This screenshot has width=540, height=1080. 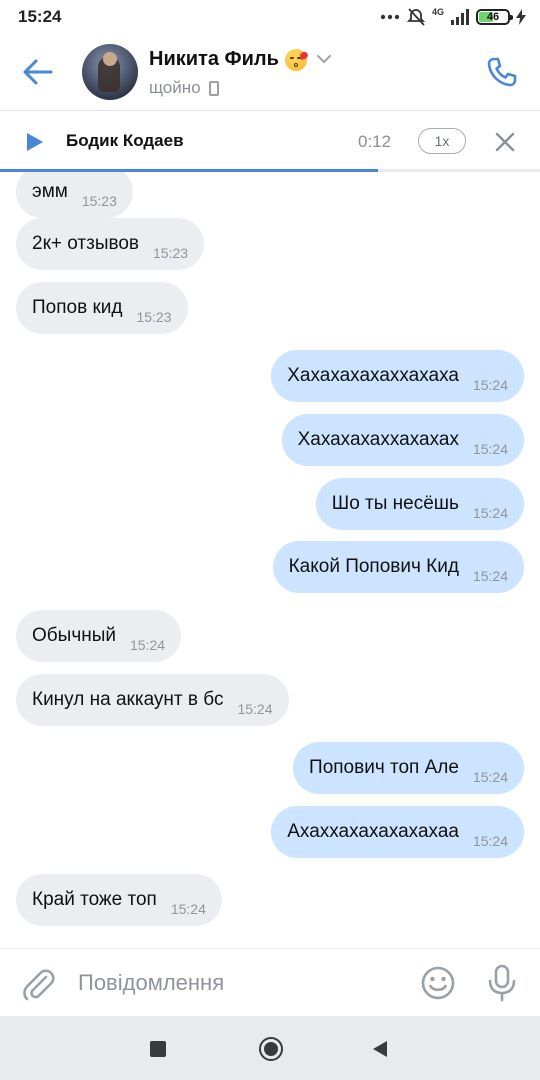 What do you see at coordinates (74, 635) in the screenshot?
I see `message-text: Обычный` at bounding box center [74, 635].